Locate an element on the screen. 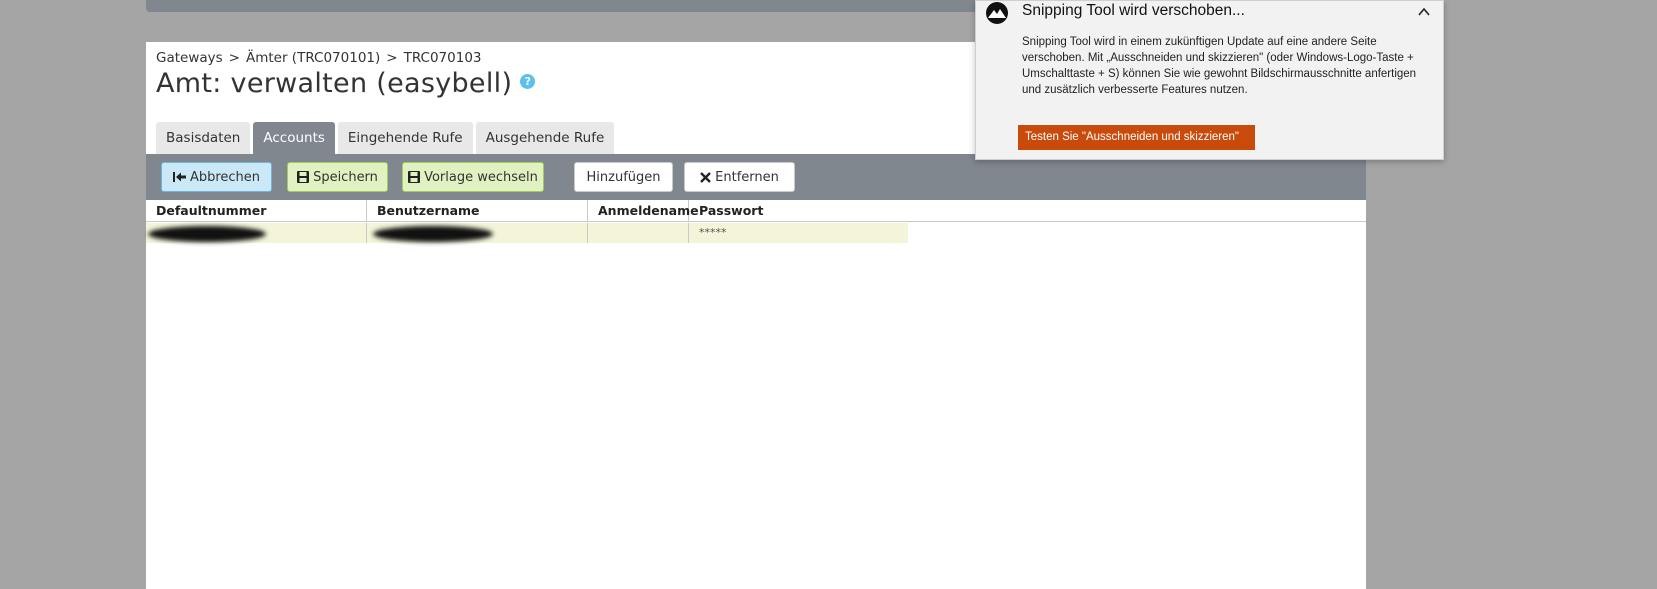  breadcrumb-item-gateways: Gateways is located at coordinates (189, 58).